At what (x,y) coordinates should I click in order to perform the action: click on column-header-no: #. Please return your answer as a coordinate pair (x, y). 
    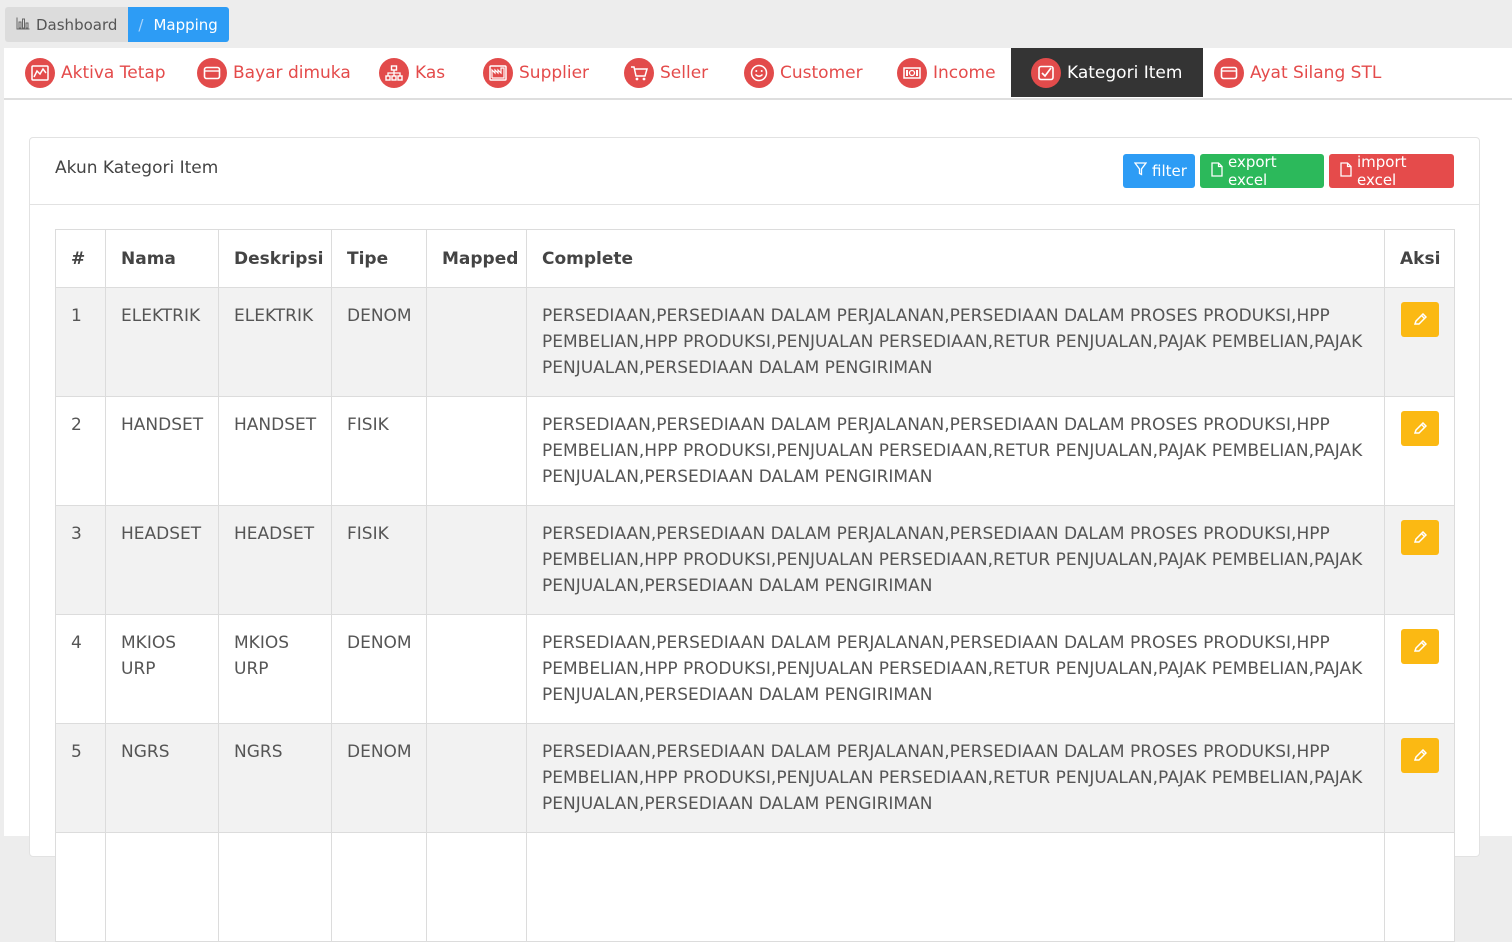
    Looking at the image, I should click on (80, 258).